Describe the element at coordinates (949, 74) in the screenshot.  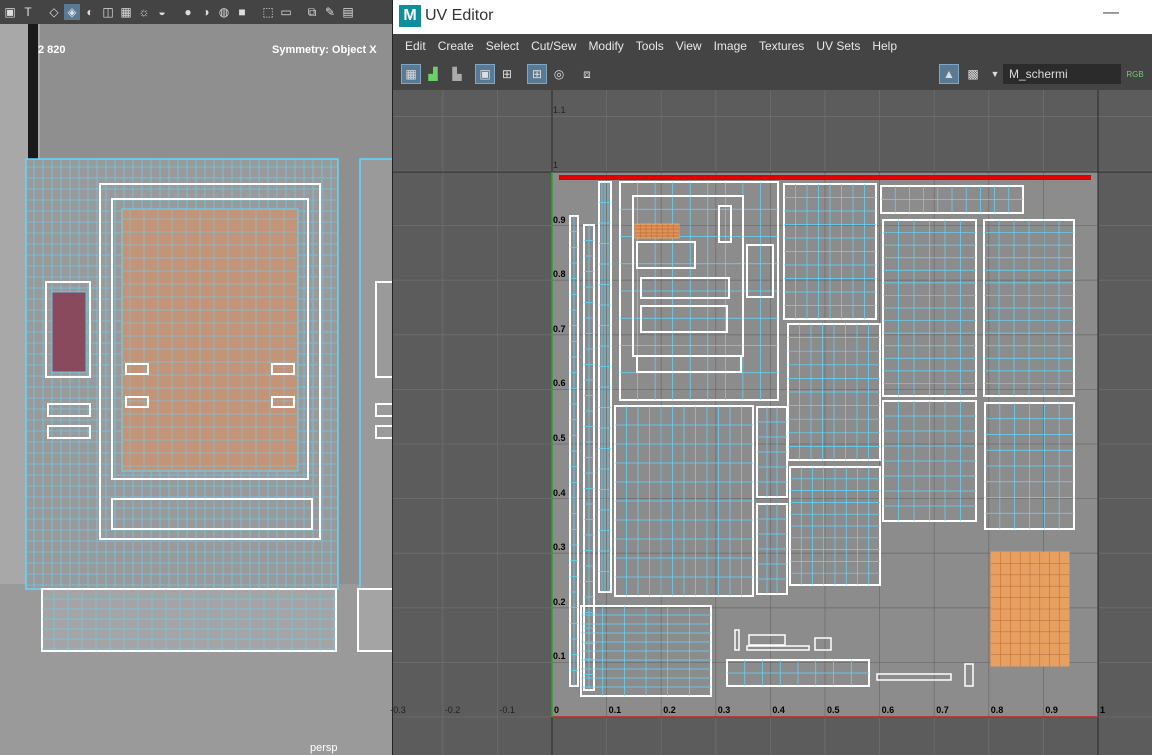
I see `display-image-icon: ▲` at that location.